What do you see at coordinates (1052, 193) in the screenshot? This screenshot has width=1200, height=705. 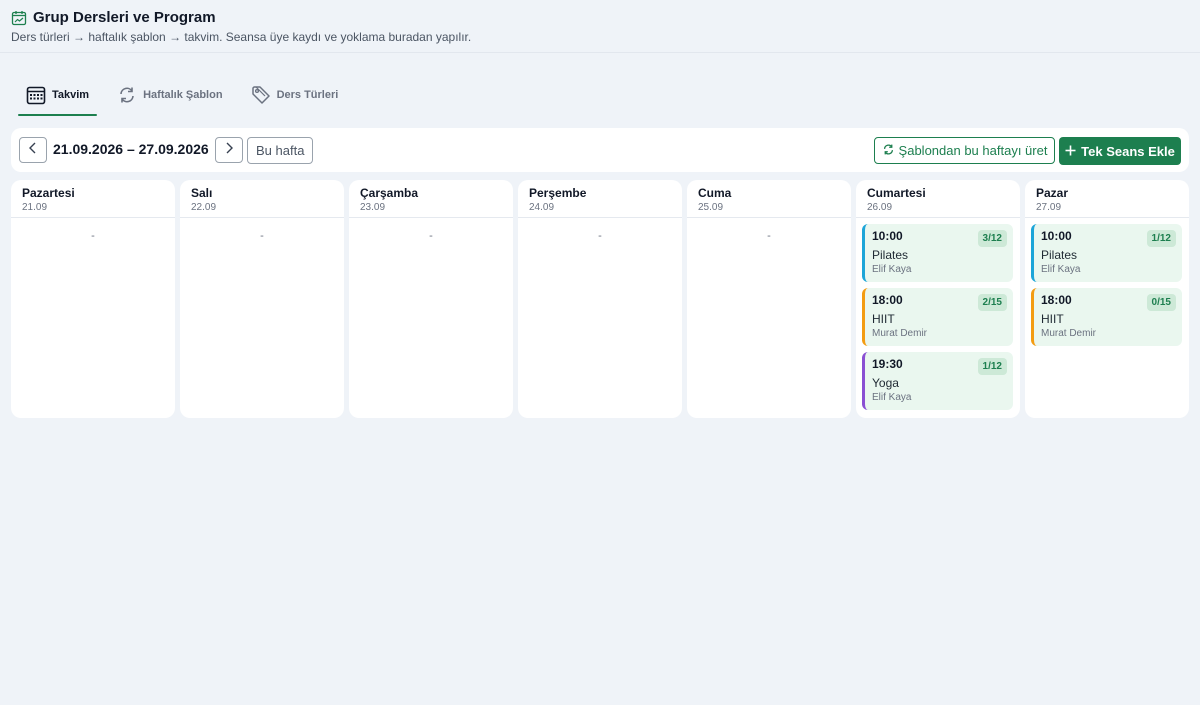 I see `day-name: Pazar` at bounding box center [1052, 193].